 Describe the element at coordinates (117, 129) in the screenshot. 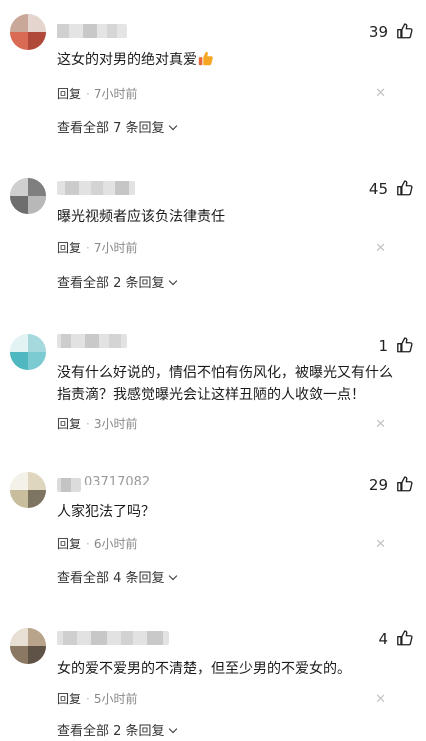

I see `view-all-replies-button: 查看全部 7 条回复` at that location.